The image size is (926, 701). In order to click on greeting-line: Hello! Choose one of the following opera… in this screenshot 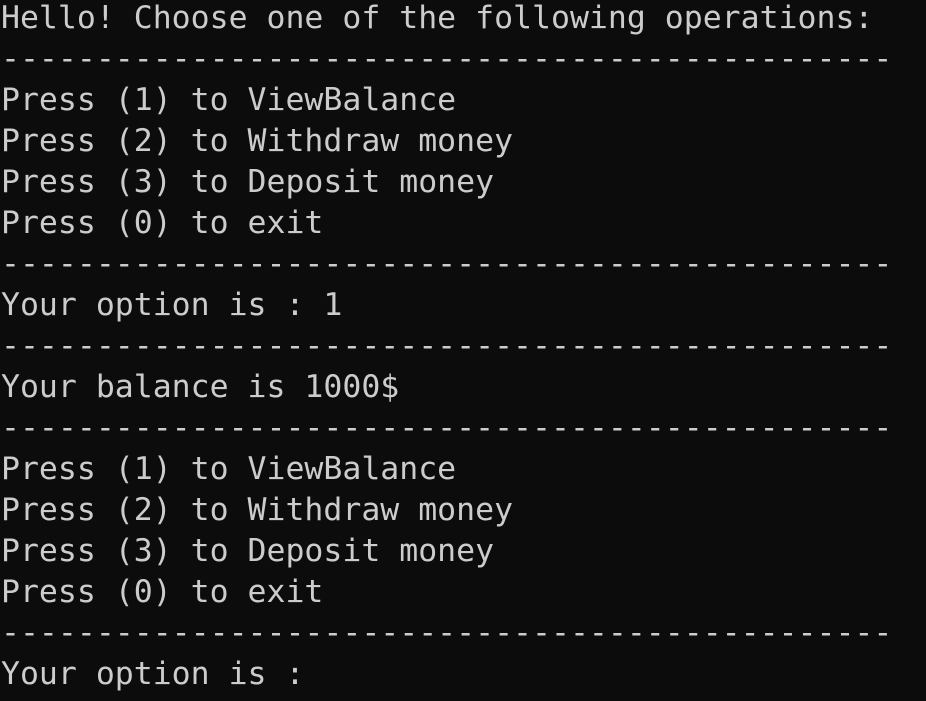, I will do `click(437, 18)`.